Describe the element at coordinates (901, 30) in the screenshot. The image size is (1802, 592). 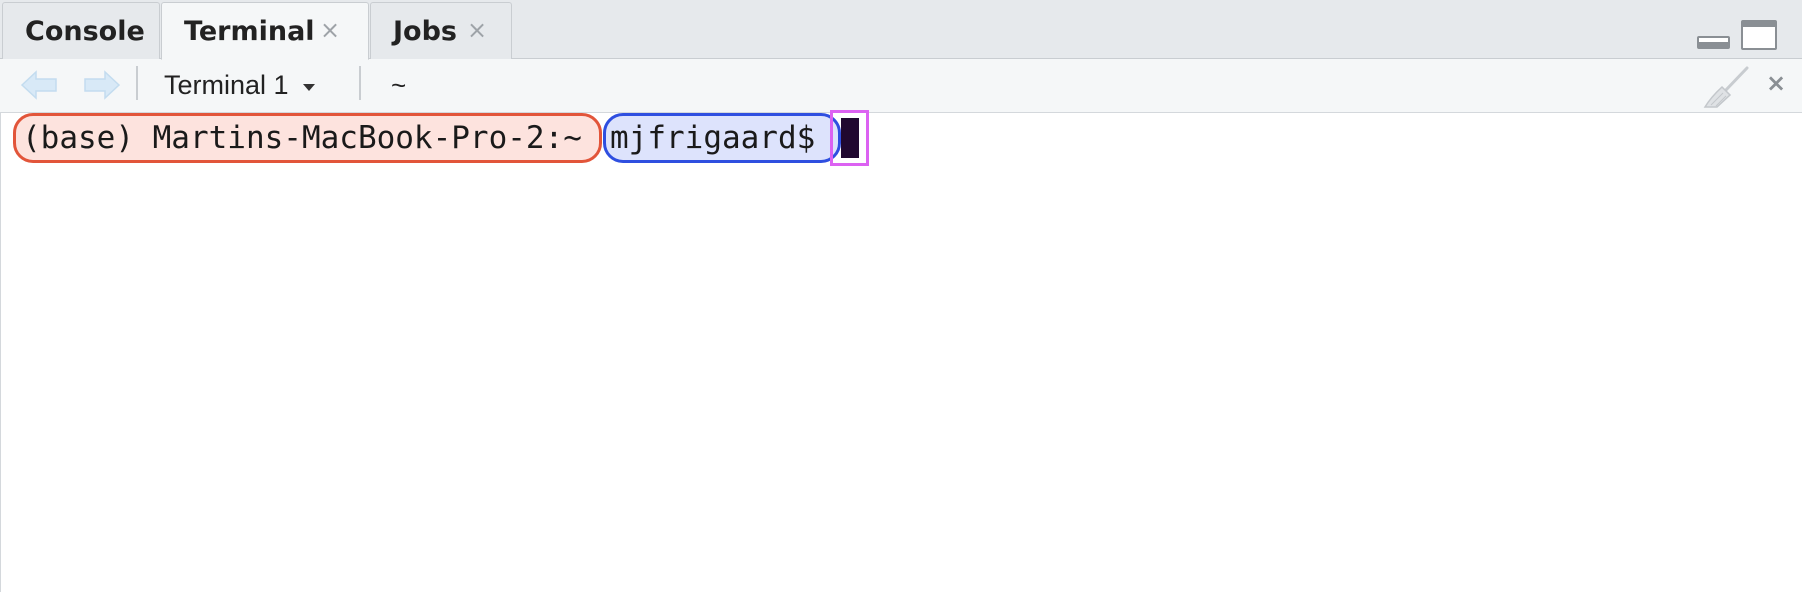
I see `tab-bar: Console Terminal × Jobs ×` at that location.